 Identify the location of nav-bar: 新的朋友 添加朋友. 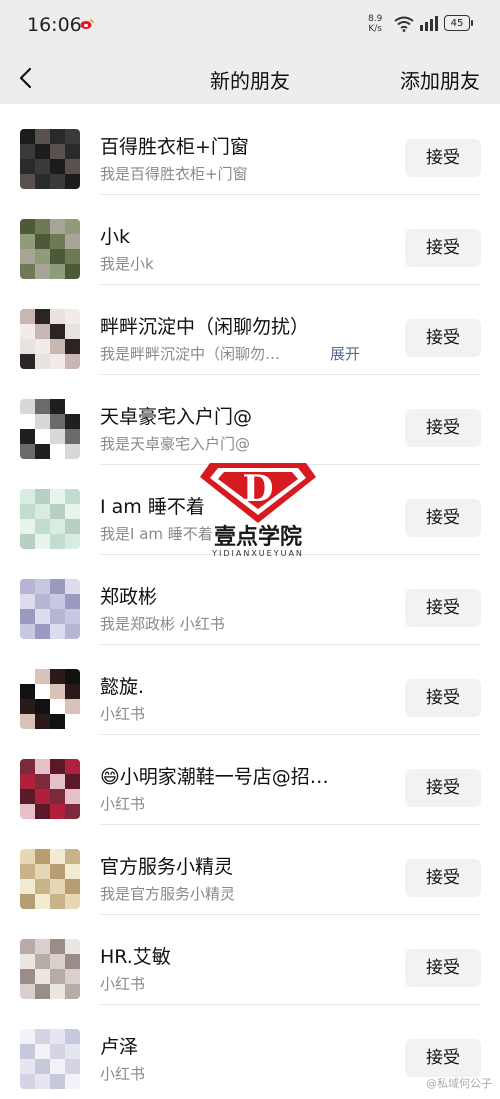
(250, 78).